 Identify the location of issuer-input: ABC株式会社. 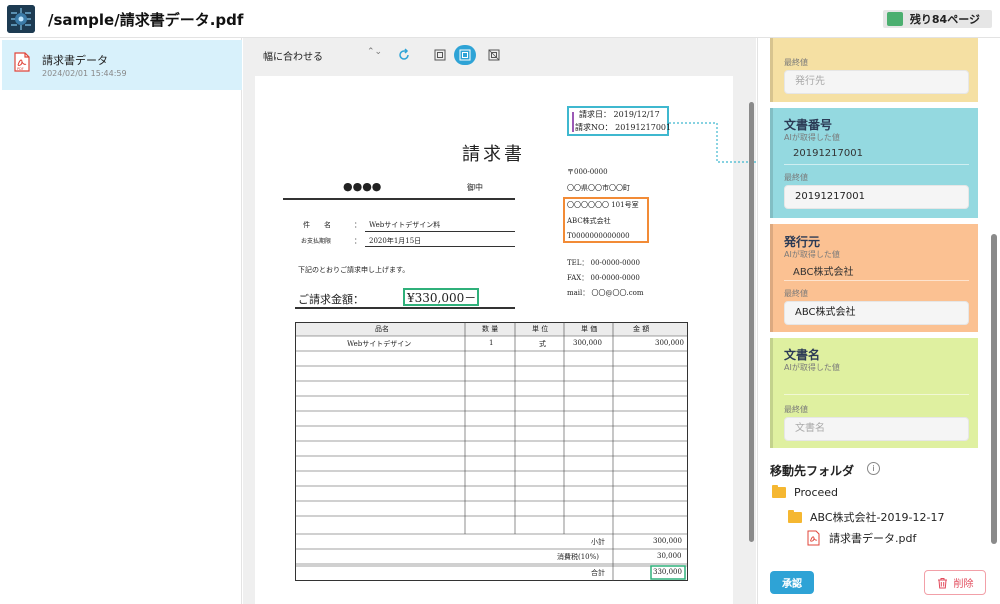
(876, 313).